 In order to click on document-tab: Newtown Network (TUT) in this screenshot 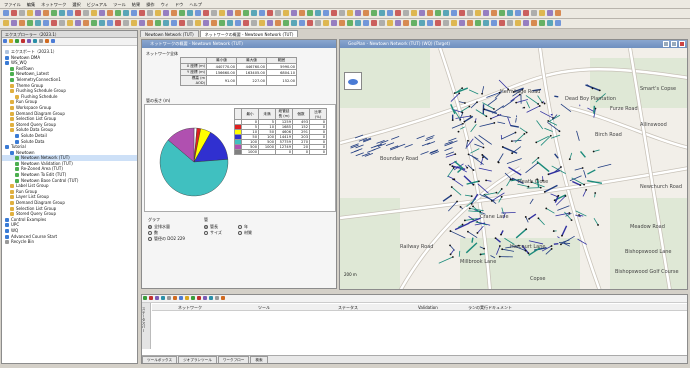, I will do `click(169, 33)`.